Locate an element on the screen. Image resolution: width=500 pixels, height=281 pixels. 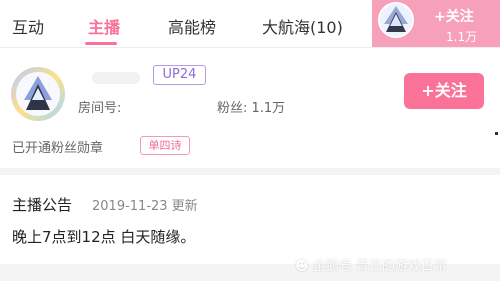
announcement-title: 主播公告 is located at coordinates (42, 205).